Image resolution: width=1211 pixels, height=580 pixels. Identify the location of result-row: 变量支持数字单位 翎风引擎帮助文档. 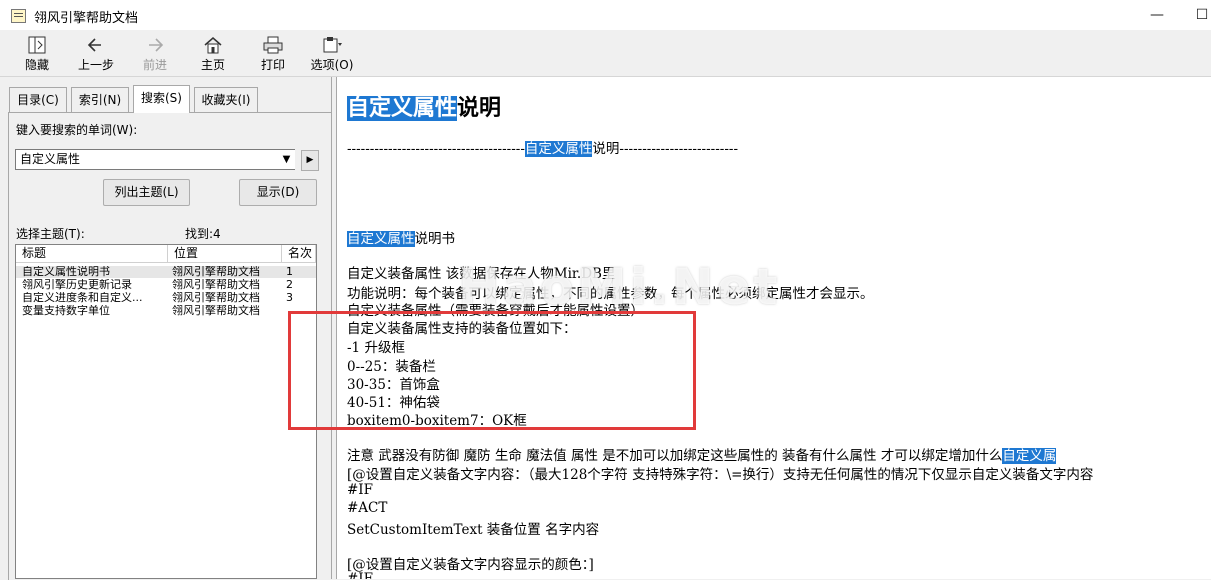
(166, 311).